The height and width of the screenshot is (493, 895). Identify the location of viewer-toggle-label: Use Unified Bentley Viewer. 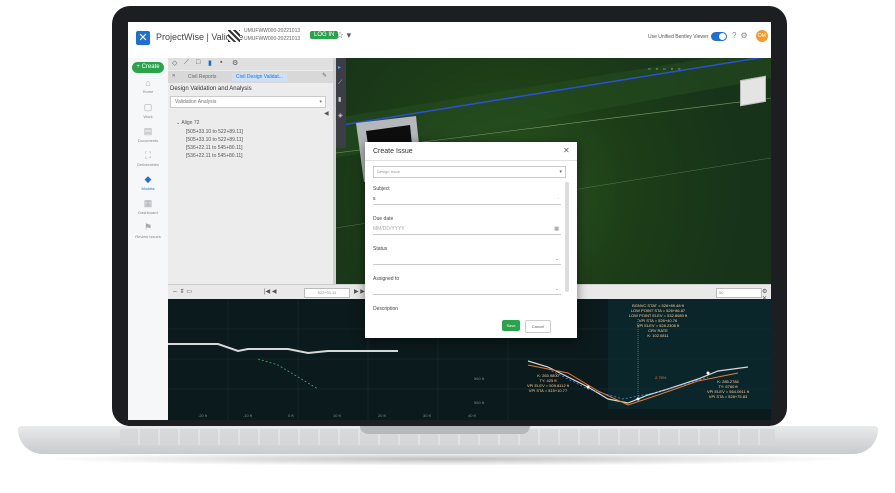
(678, 37).